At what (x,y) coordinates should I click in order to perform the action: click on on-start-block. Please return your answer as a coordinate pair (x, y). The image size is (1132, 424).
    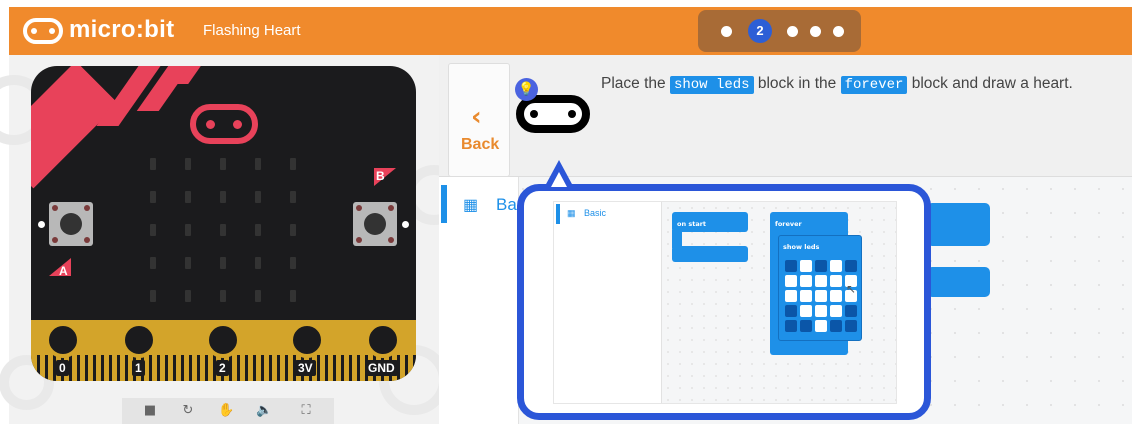
    Looking at the image, I should click on (958, 224).